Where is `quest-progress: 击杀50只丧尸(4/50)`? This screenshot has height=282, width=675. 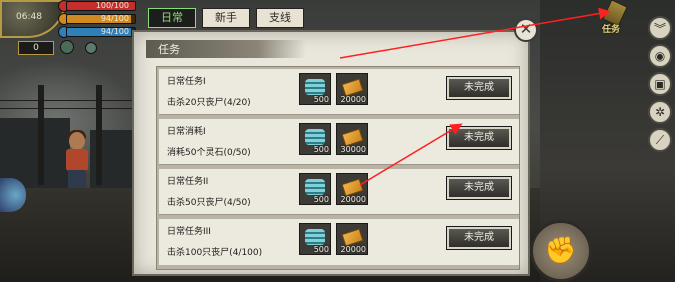 quest-progress: 击杀50只丧尸(4/50) is located at coordinates (209, 203).